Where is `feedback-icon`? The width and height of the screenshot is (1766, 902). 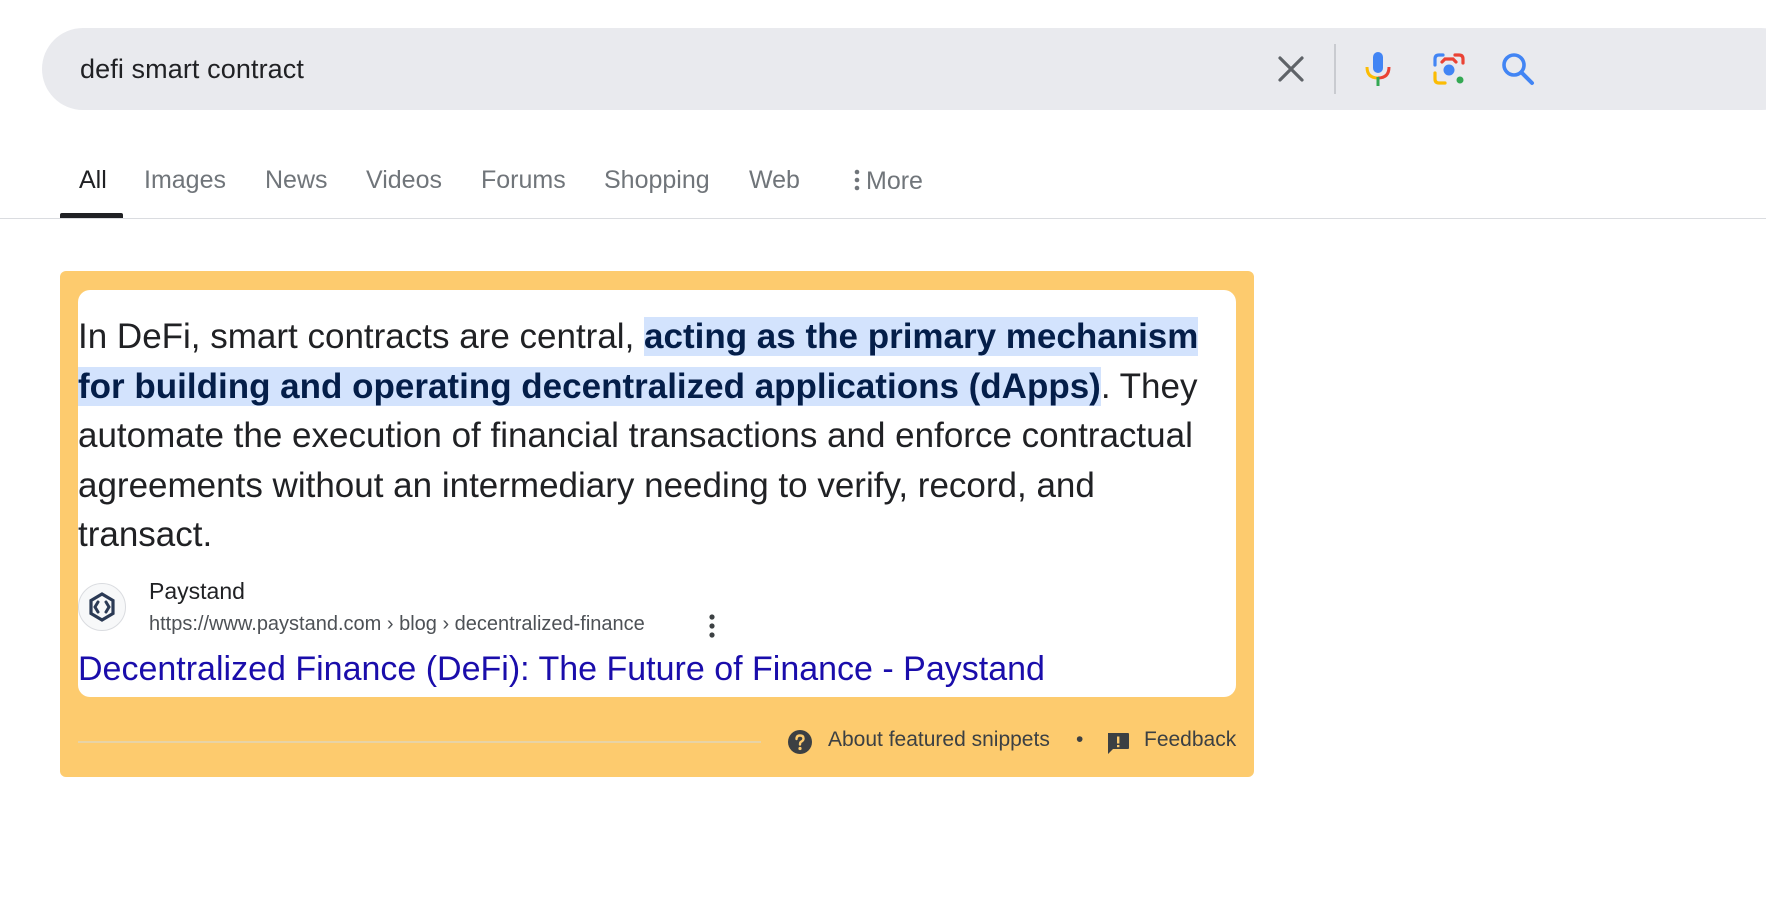 feedback-icon is located at coordinates (1118, 743).